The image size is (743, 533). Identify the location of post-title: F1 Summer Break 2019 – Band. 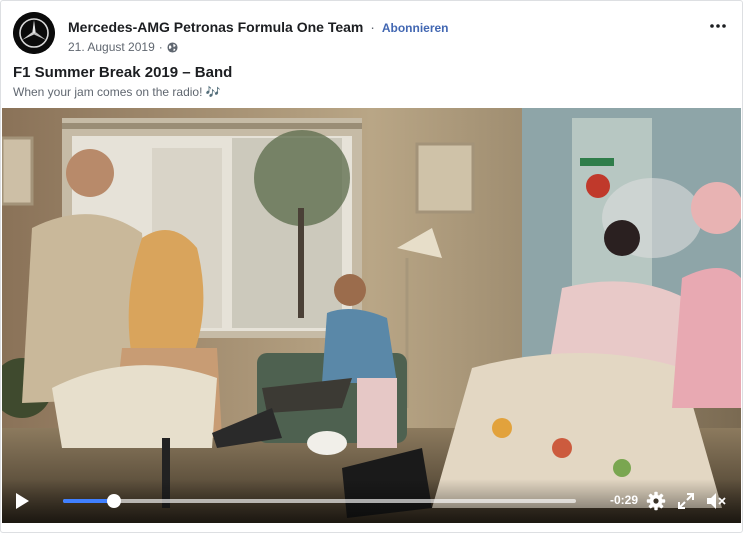
(123, 72).